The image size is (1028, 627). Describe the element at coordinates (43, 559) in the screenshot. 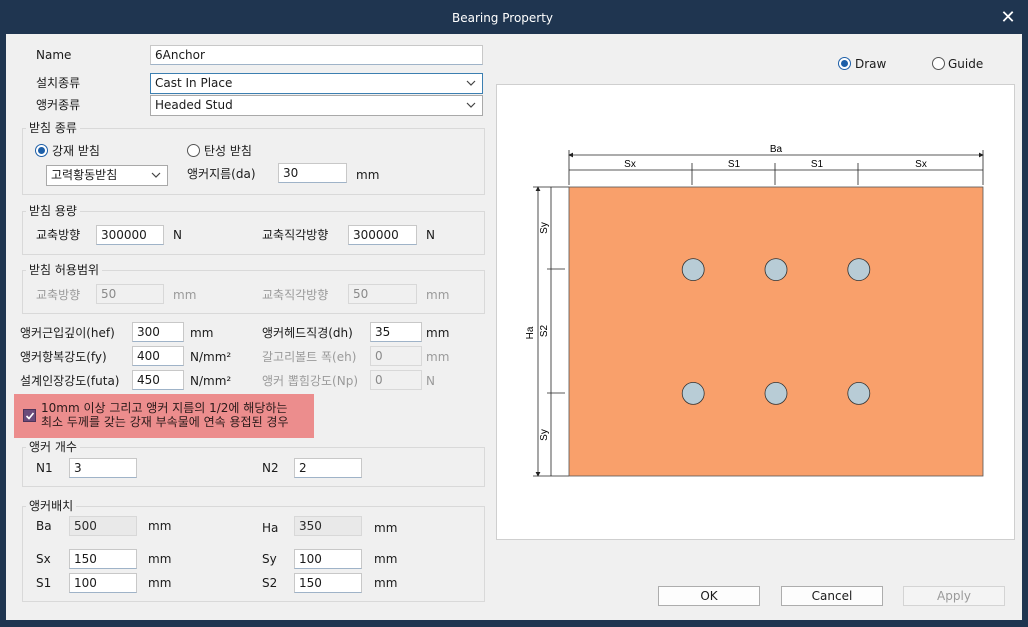

I see `sx-label: Sx` at that location.